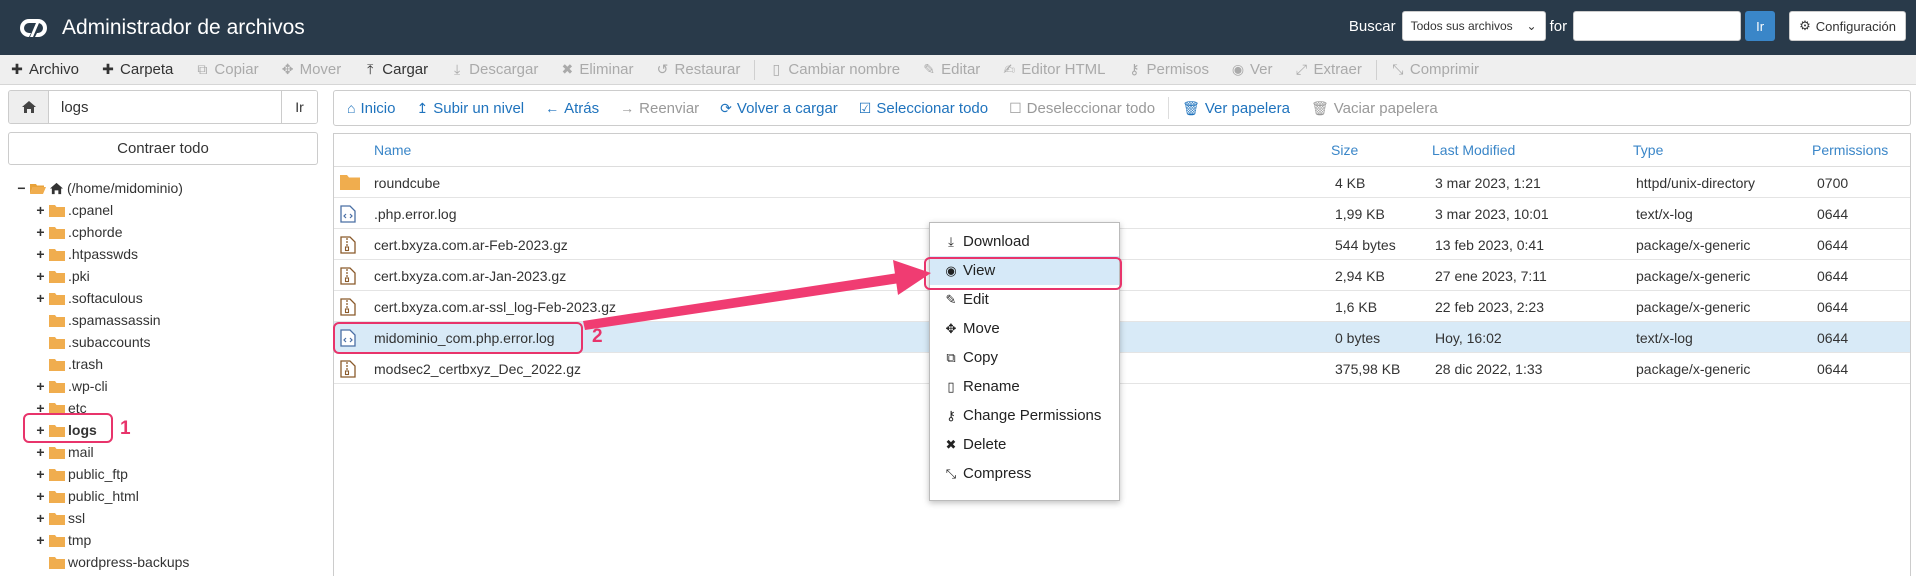 The image size is (1916, 576). What do you see at coordinates (299, 107) in the screenshot?
I see `path-go-button: Ir` at bounding box center [299, 107].